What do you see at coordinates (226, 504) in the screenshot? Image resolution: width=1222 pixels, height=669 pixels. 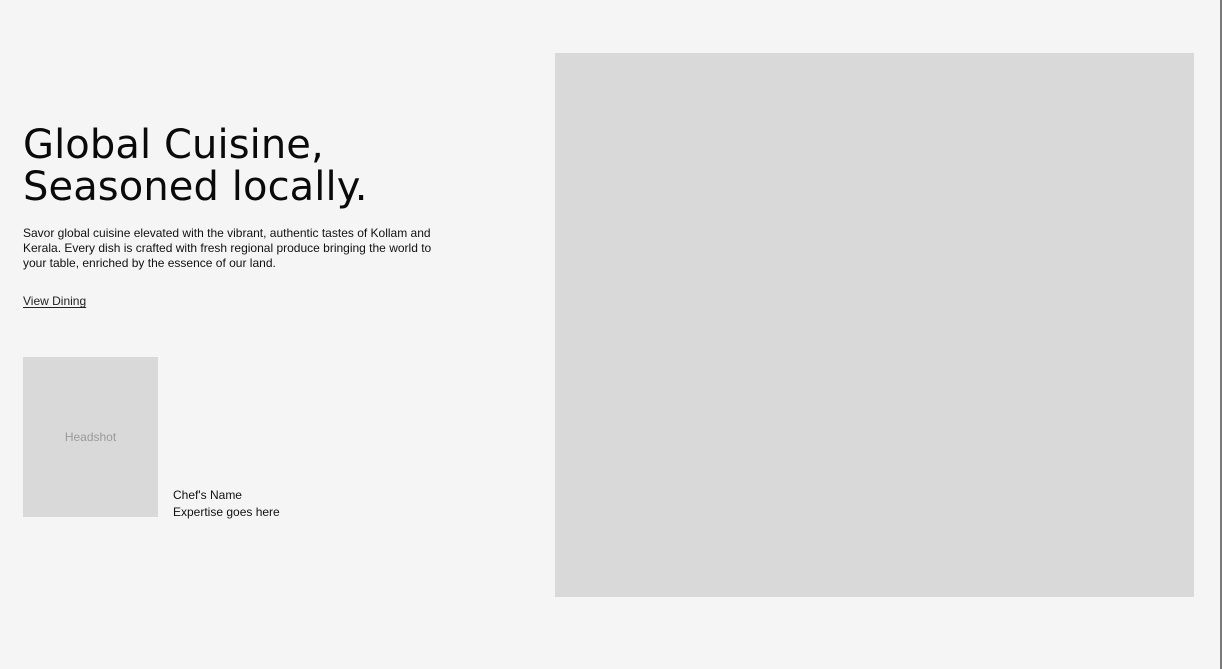 I see `chef-info: Chef's Name Expertise goes here` at bounding box center [226, 504].